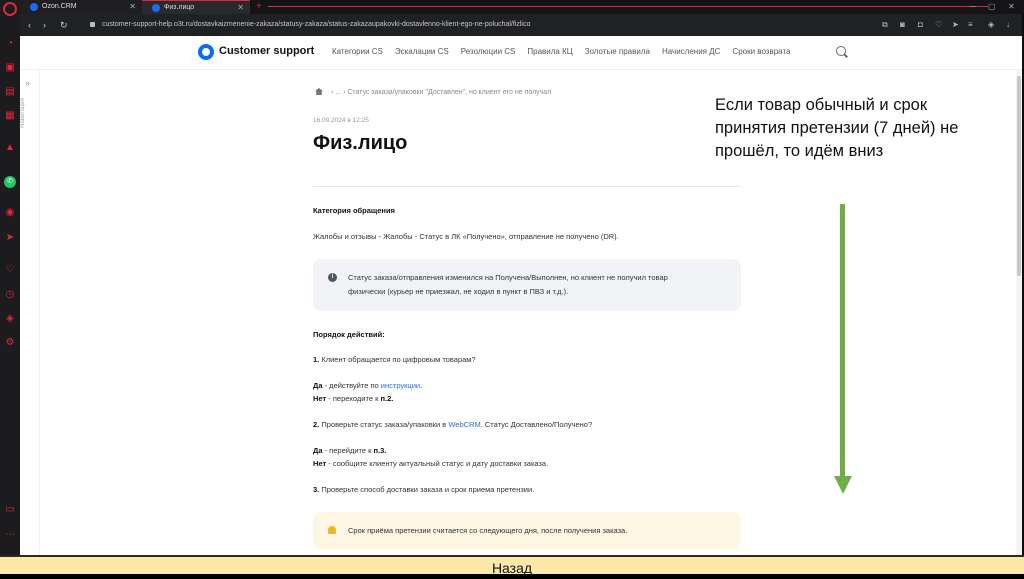 The height and width of the screenshot is (579, 1024). Describe the element at coordinates (10, 277) in the screenshot. I see `browser-sidebar: ◔ ▣ ▤ ▦ ▲ ✆ ◉ ➤ ♡ ◷ ◈ ⚙ ▭ ⋯` at that location.